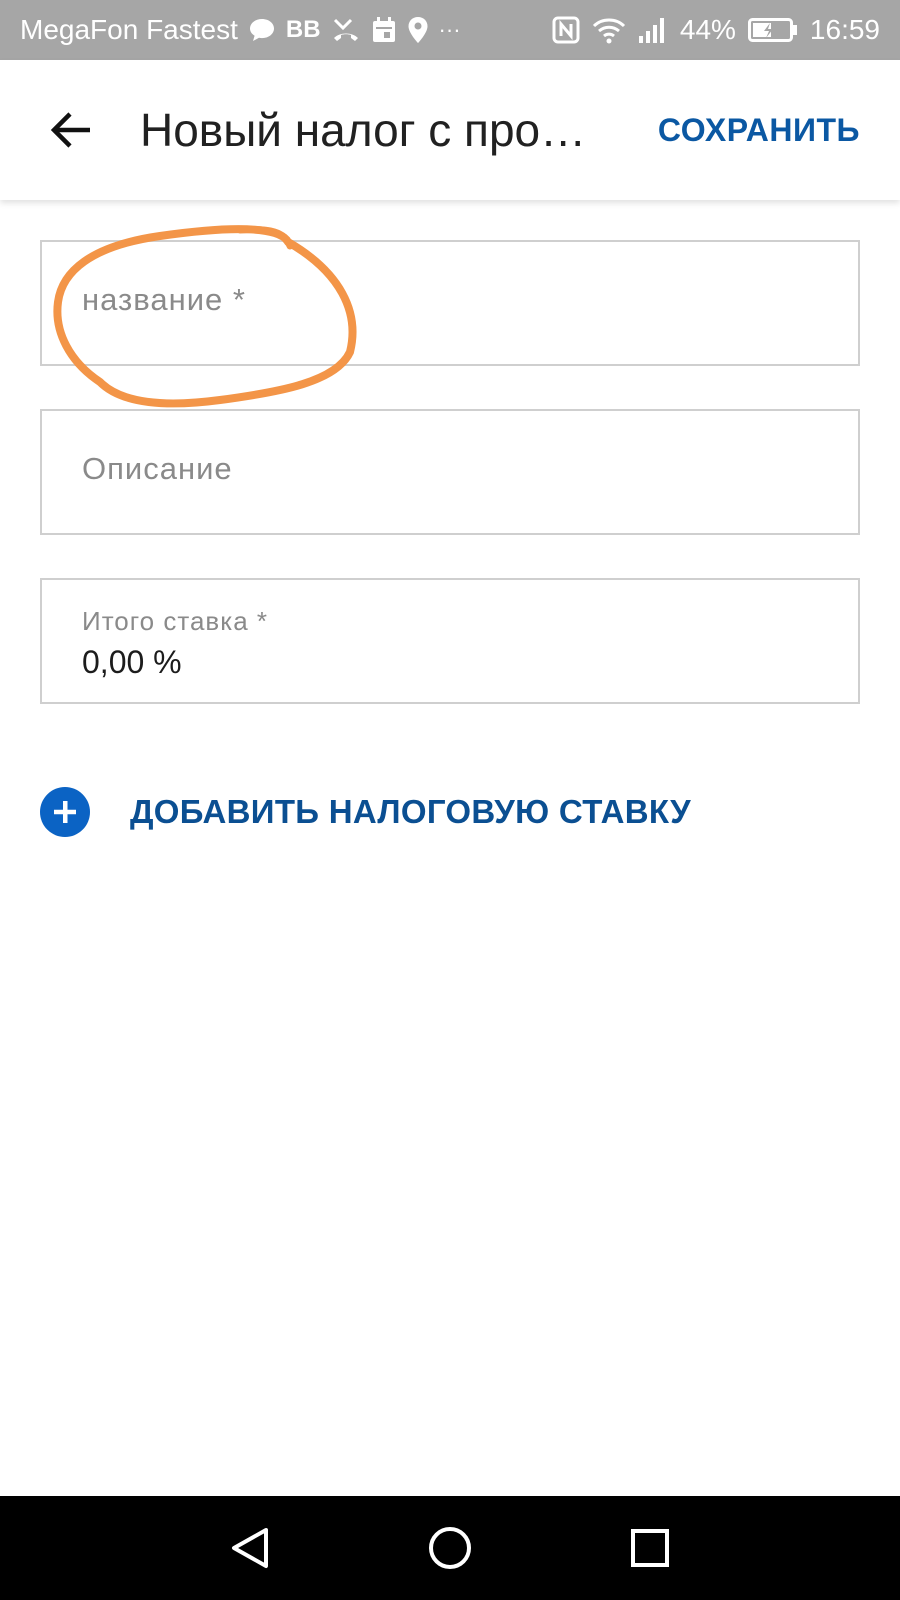 The width and height of the screenshot is (900, 1600). I want to click on location-pin-icon, so click(418, 30).